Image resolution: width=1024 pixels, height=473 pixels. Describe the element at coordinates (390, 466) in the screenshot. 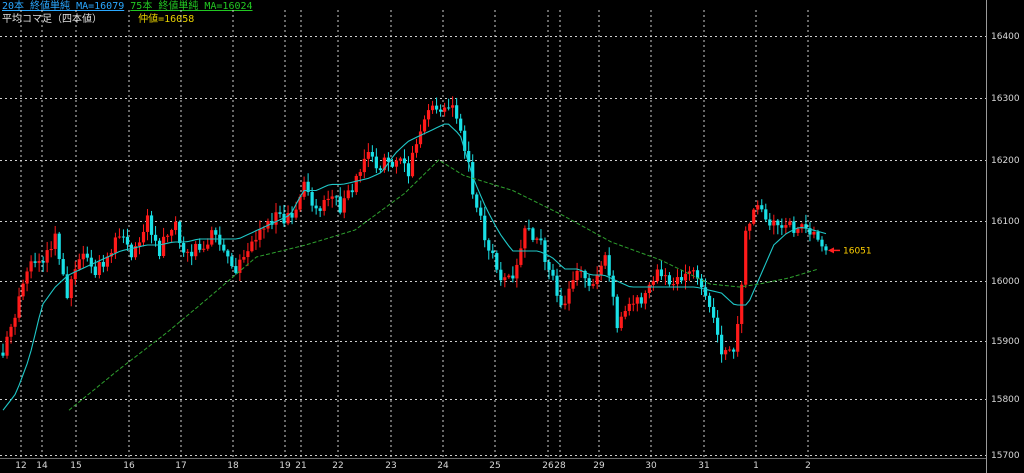

I see `date-tick-label: 23` at that location.